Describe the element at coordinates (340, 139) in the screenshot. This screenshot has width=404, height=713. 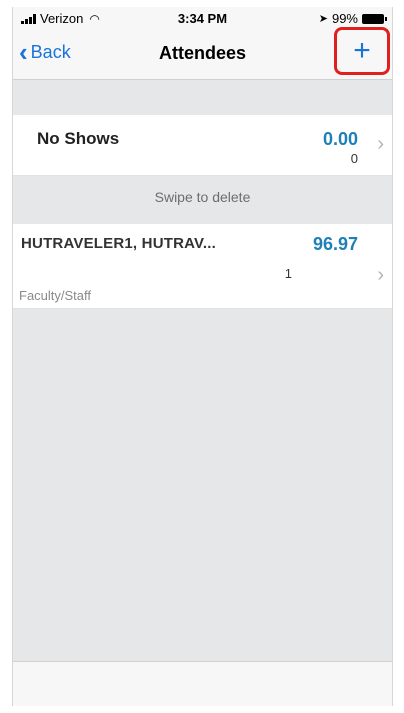
I see `no-shows-amount: 0.00` at that location.